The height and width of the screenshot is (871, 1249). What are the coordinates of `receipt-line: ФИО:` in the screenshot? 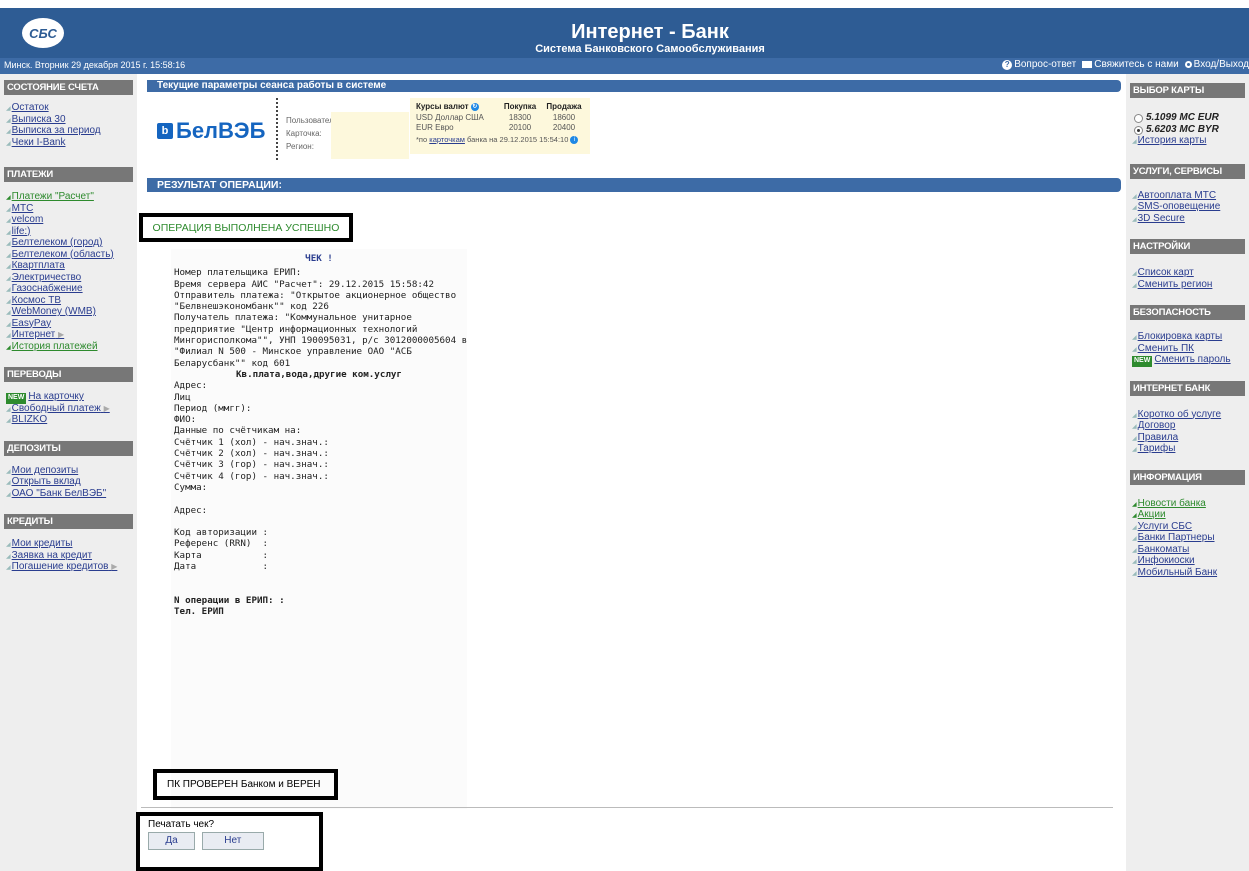 It's located at (185, 420).